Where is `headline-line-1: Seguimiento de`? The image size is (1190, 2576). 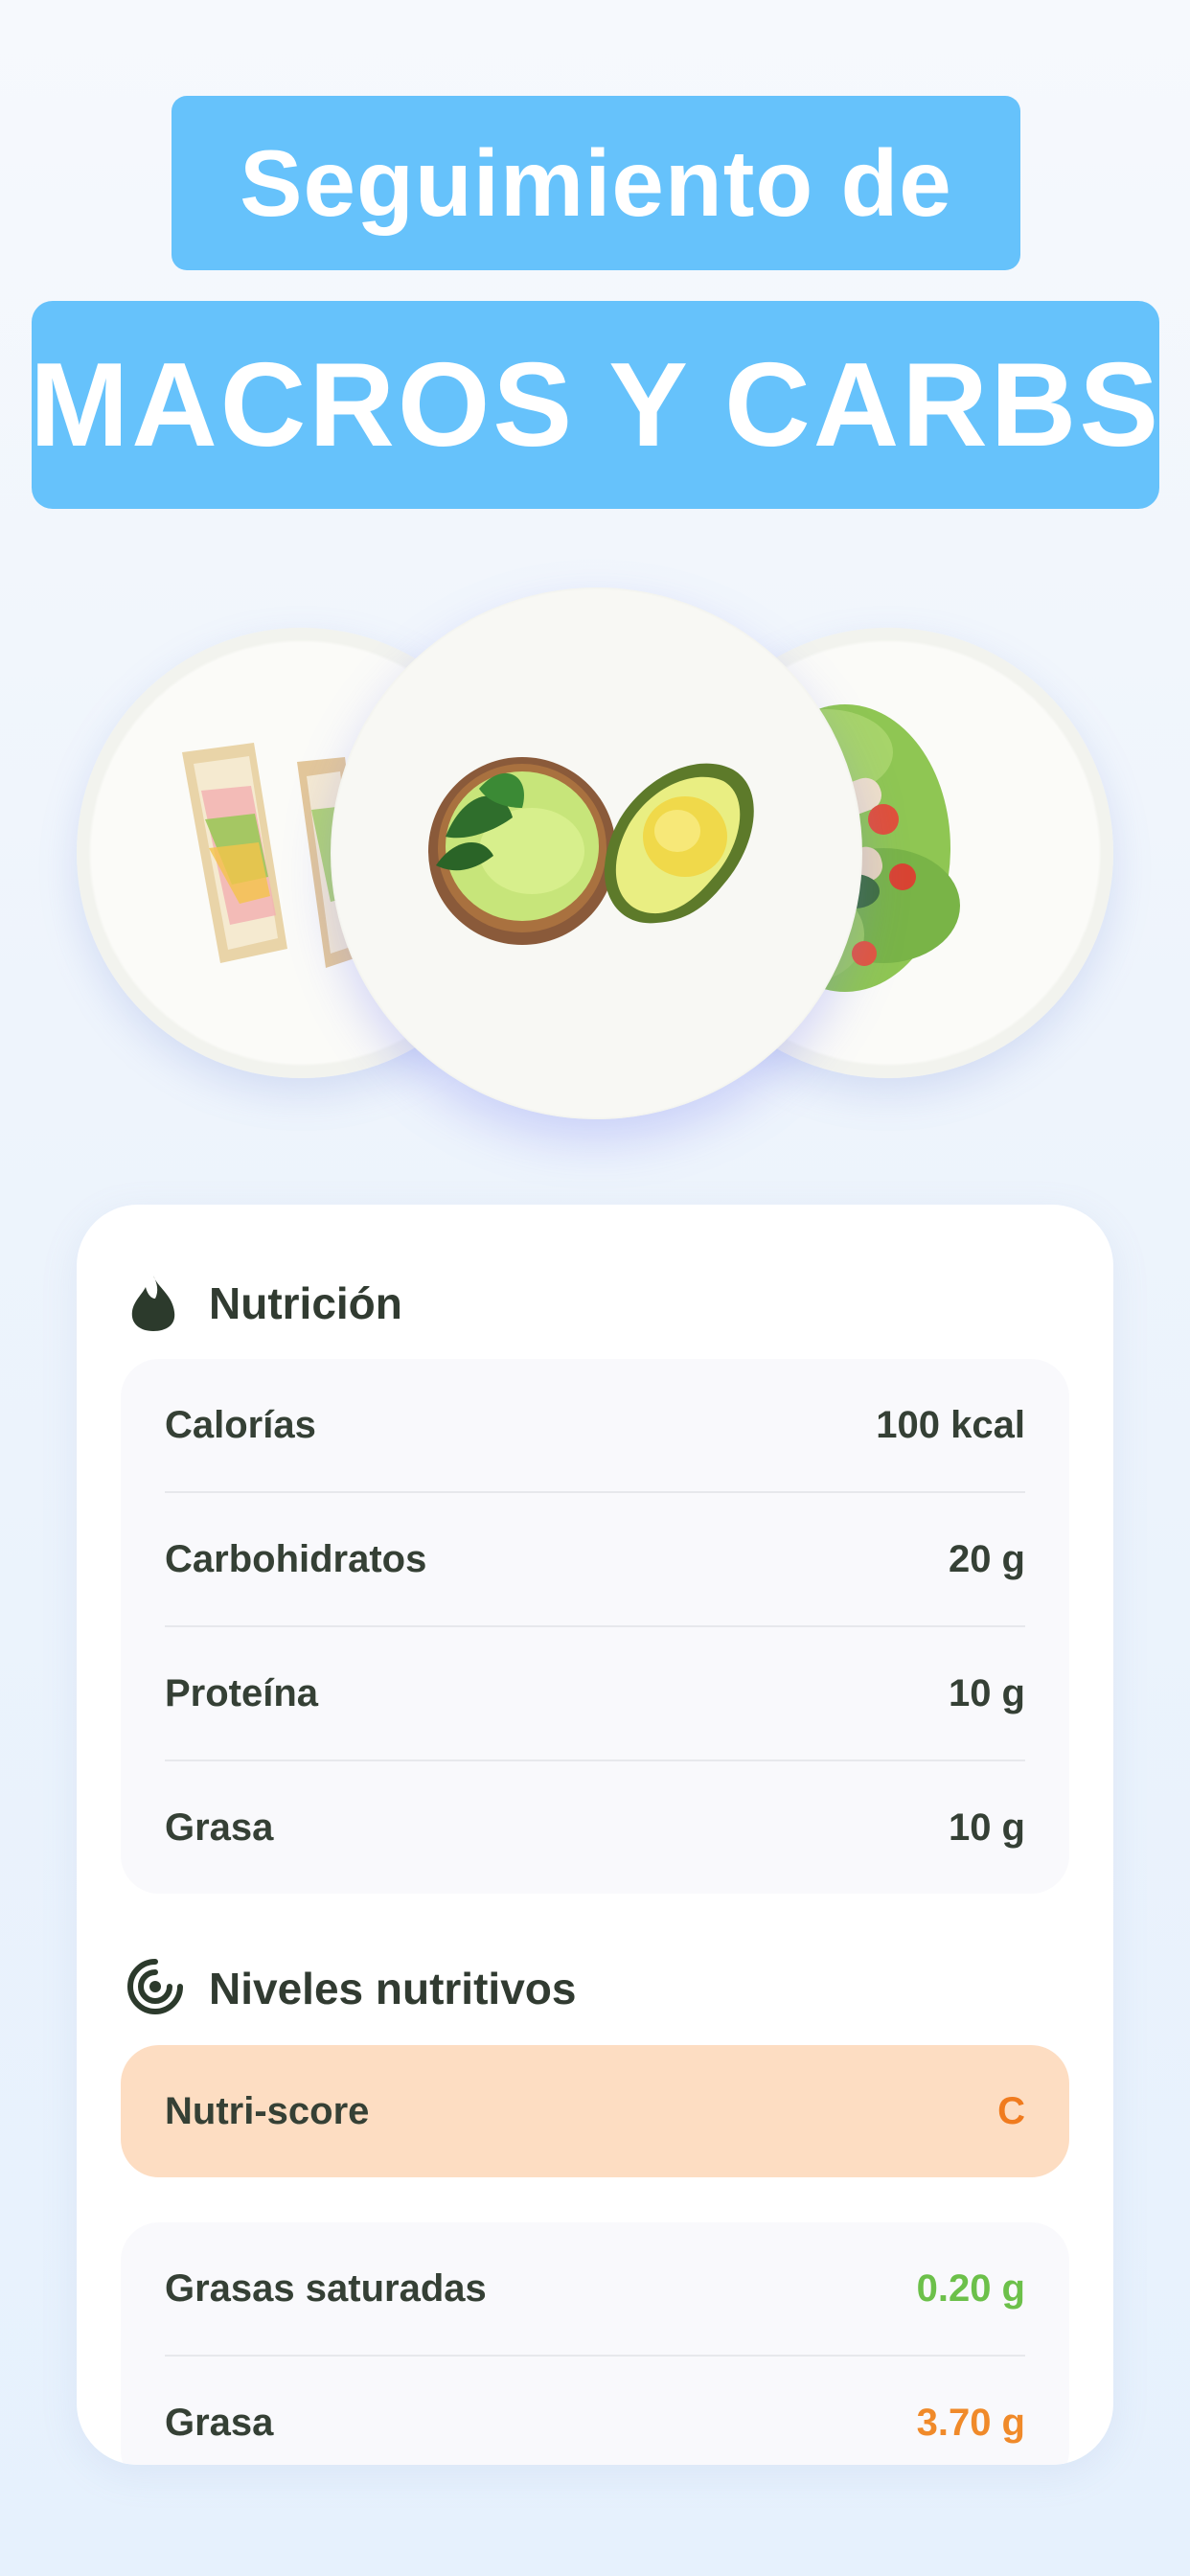 headline-line-1: Seguimiento de is located at coordinates (596, 182).